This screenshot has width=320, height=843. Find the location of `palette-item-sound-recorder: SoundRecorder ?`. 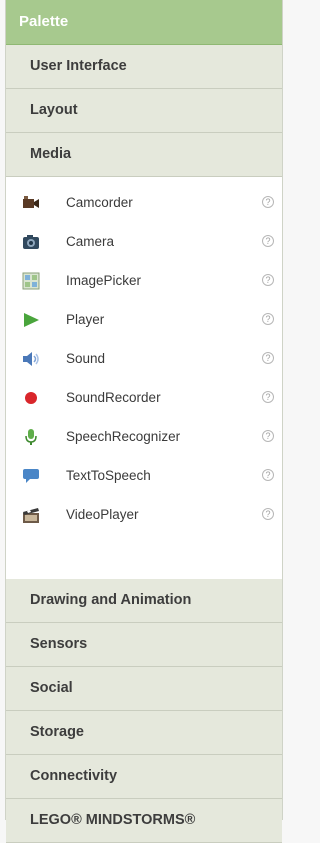

palette-item-sound-recorder: SoundRecorder ? is located at coordinates (144, 397).